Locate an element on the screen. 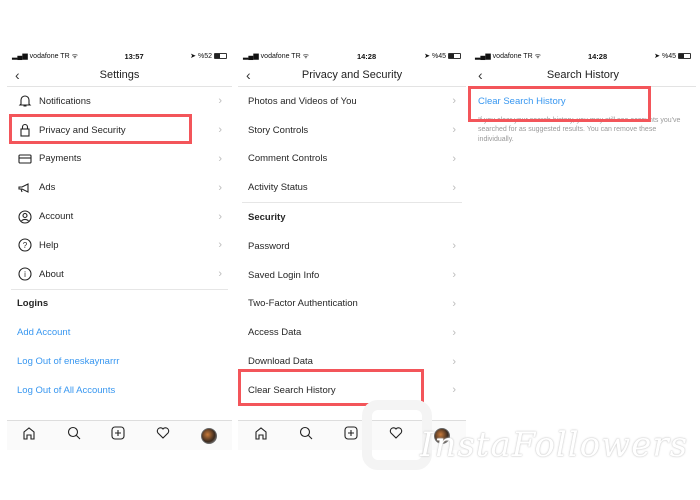  tab-bar is located at coordinates (119, 435).